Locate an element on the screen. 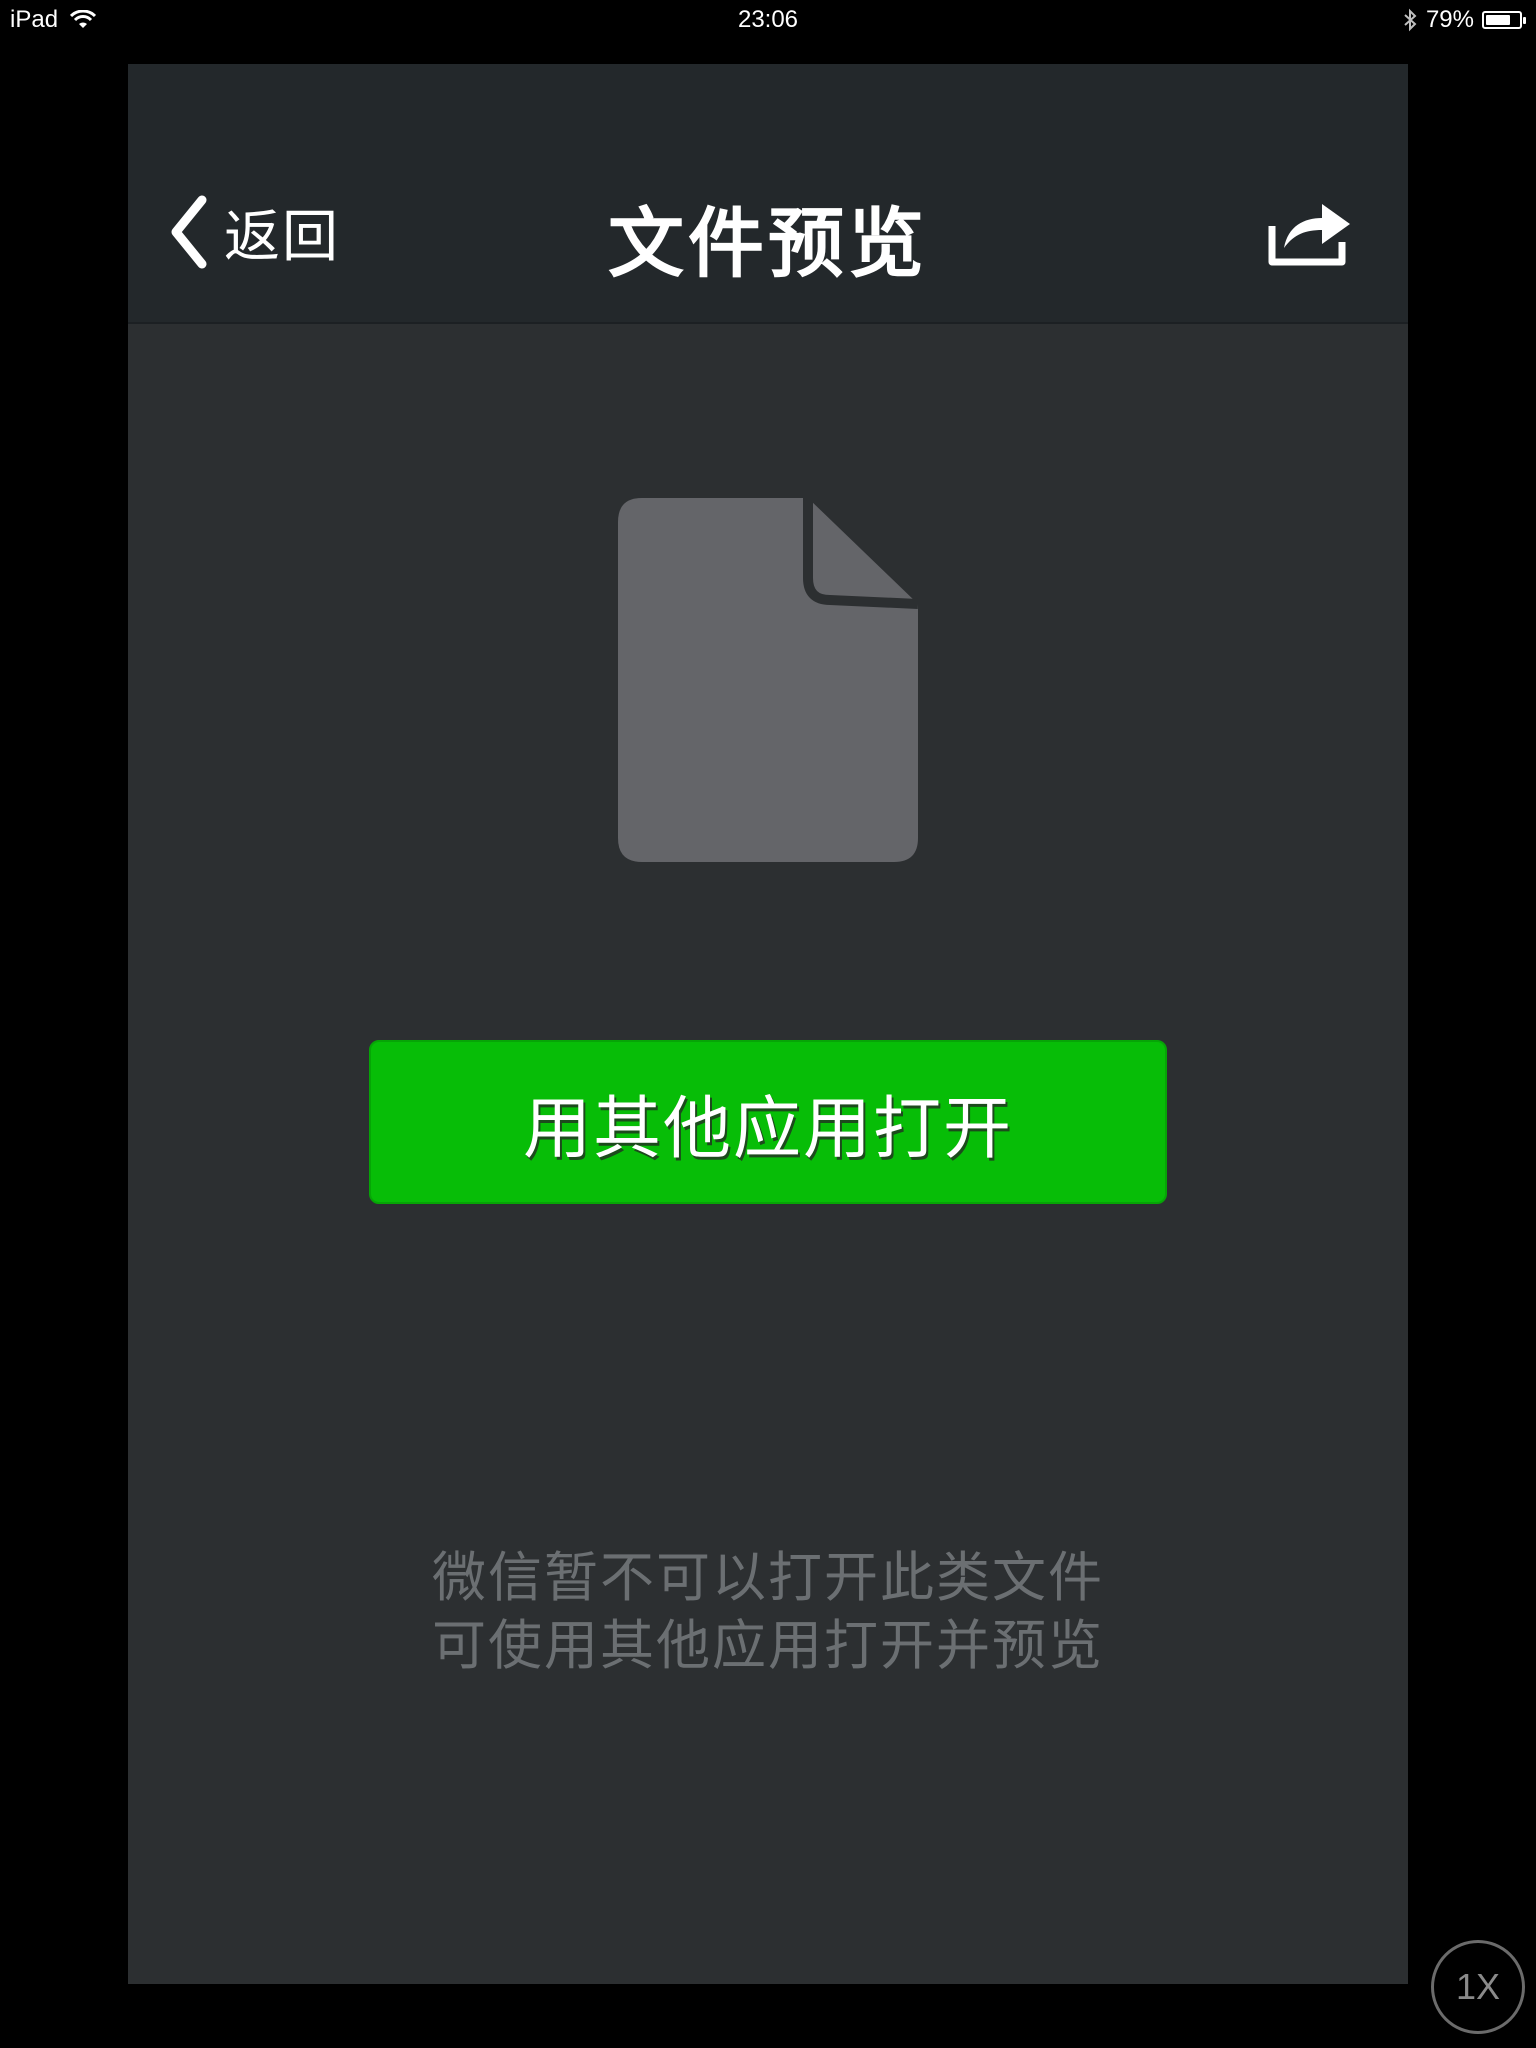 Image resolution: width=1536 pixels, height=2048 pixels. unsupported-file-hint: 微信暂不可以打开此类文件 可使用其他应用打开并预览 is located at coordinates (768, 1612).